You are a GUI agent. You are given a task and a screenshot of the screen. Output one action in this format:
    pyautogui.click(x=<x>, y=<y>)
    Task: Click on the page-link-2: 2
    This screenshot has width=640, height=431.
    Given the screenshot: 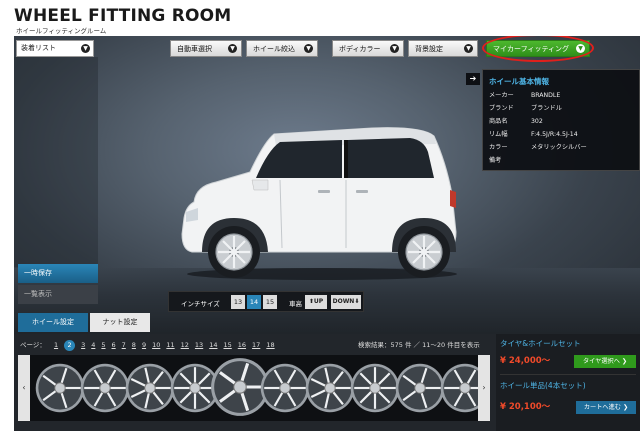 What is the action you would take?
    pyautogui.click(x=70, y=345)
    